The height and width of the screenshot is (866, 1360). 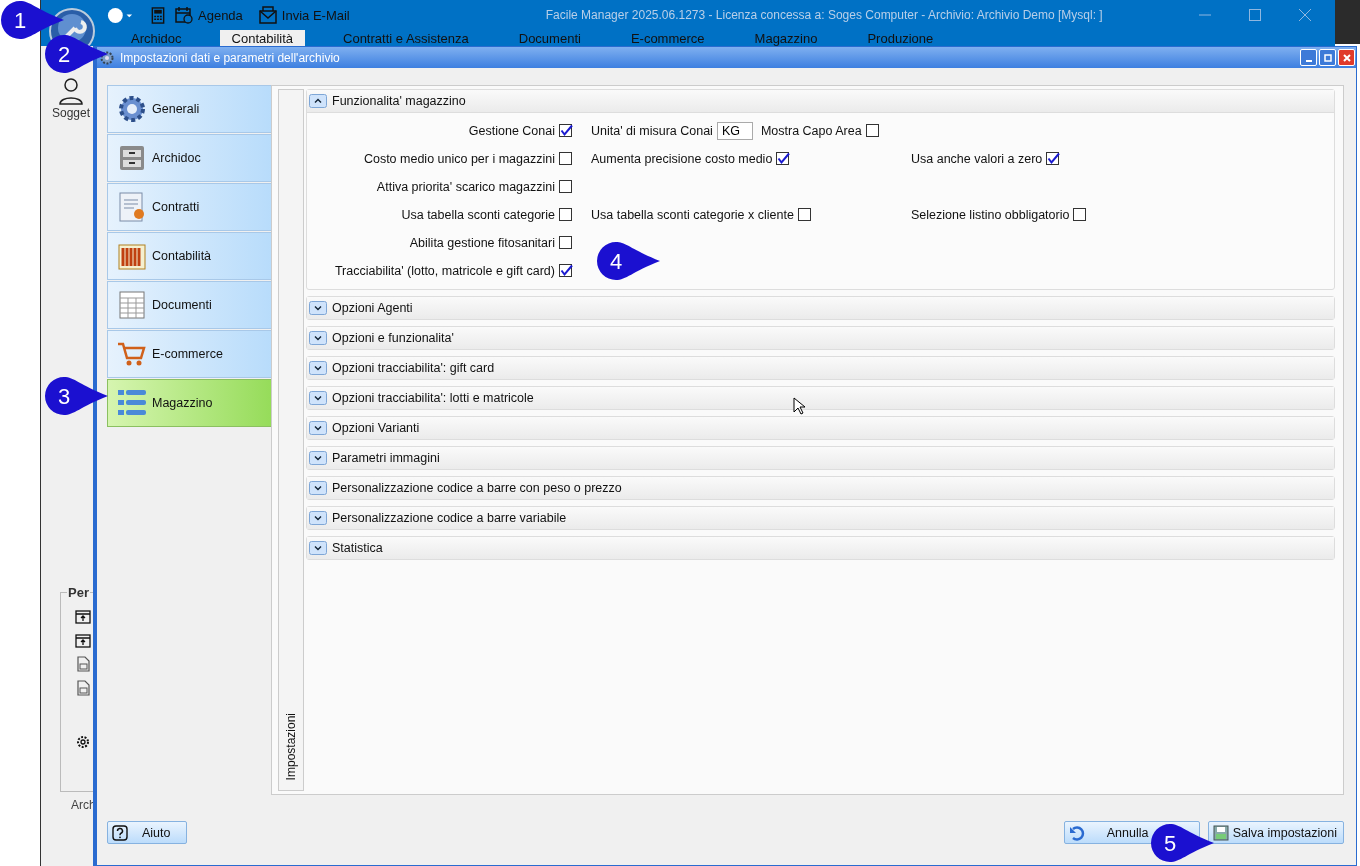 What do you see at coordinates (393, 338) in the screenshot?
I see `section-title: Opzioni e funzionalita'` at bounding box center [393, 338].